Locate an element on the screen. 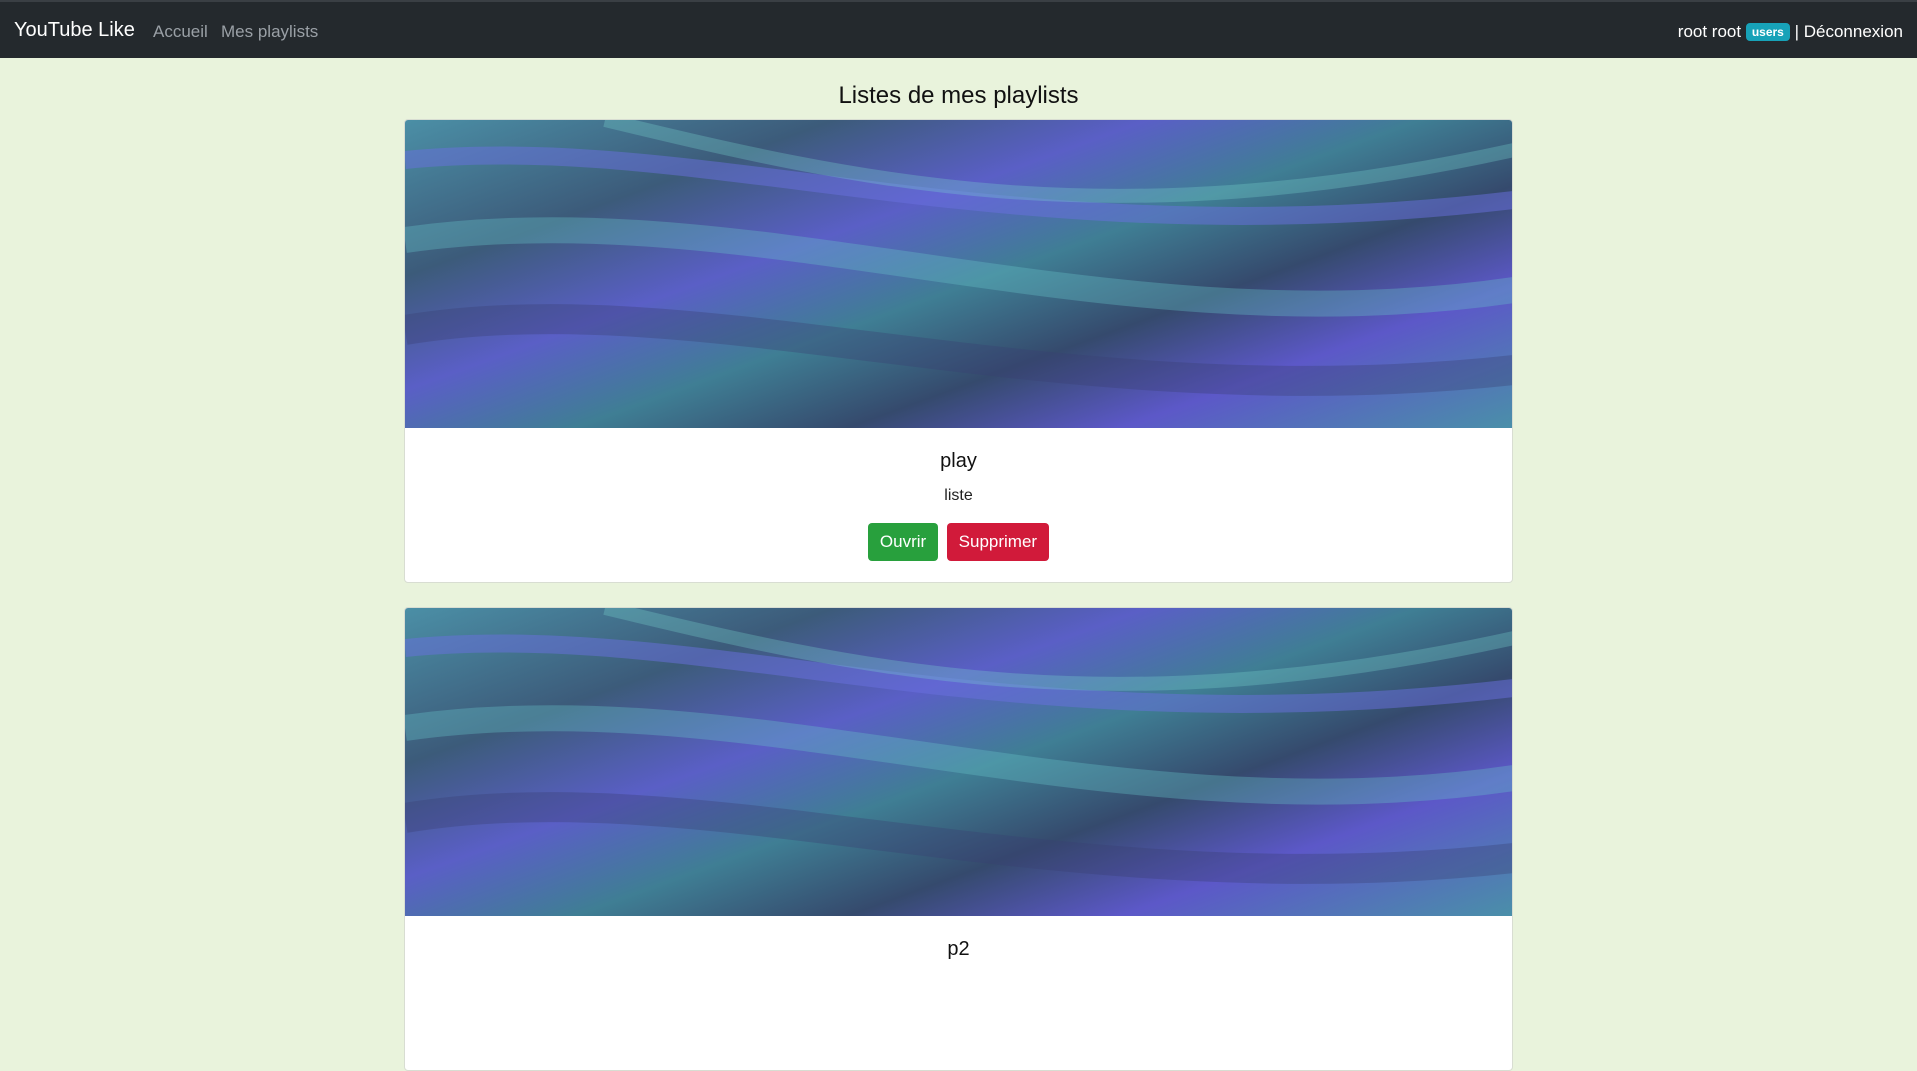 This screenshot has width=1917, height=1071. playlist-title: p2 is located at coordinates (958, 949).